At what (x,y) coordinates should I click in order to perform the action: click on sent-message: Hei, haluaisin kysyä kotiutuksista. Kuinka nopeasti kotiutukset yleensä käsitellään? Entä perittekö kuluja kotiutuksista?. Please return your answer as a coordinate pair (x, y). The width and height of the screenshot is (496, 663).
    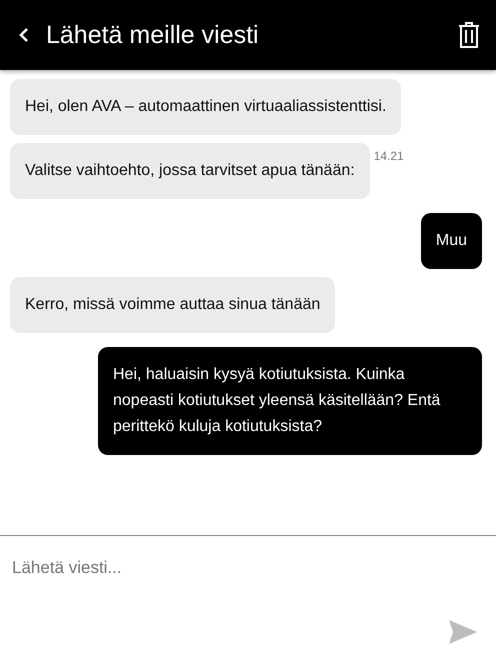
    Looking at the image, I should click on (290, 401).